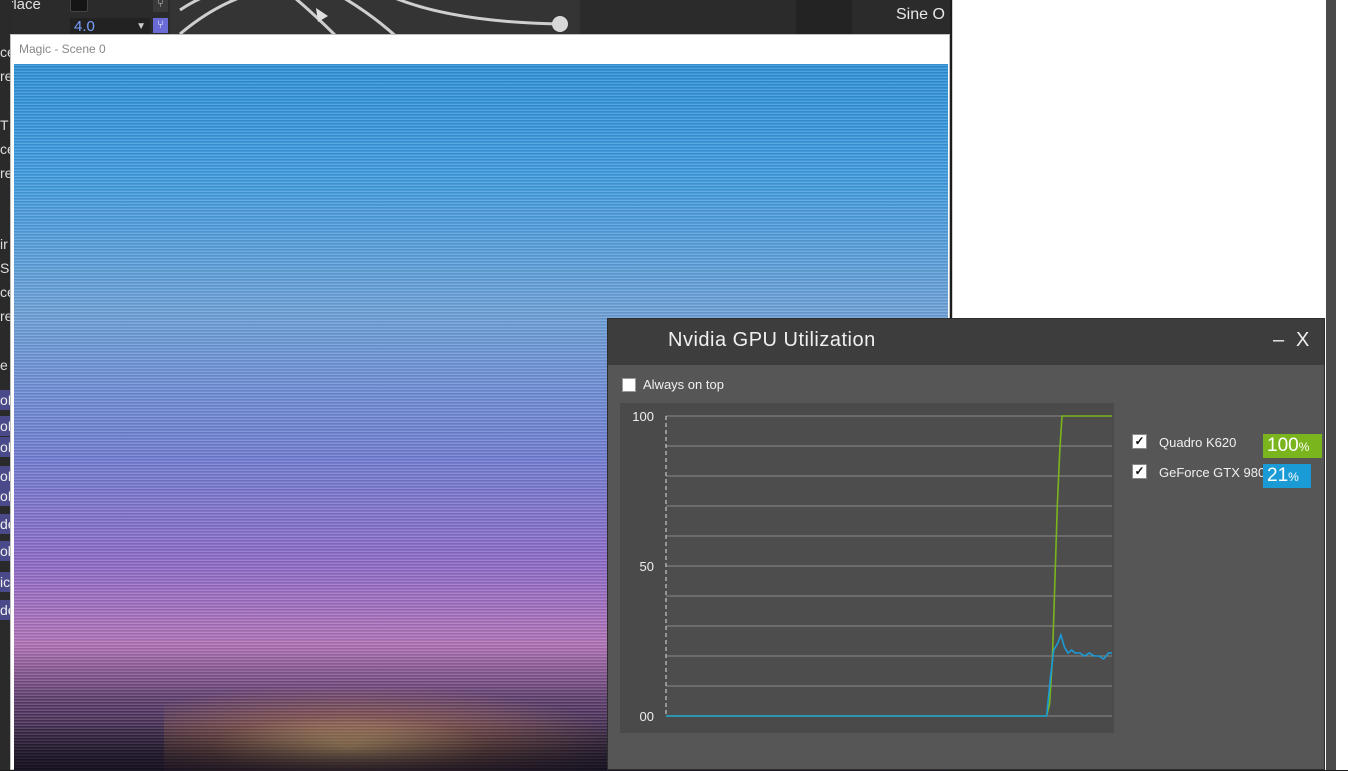 This screenshot has height=771, width=1348. I want to click on window-border, so click(1331, 385).